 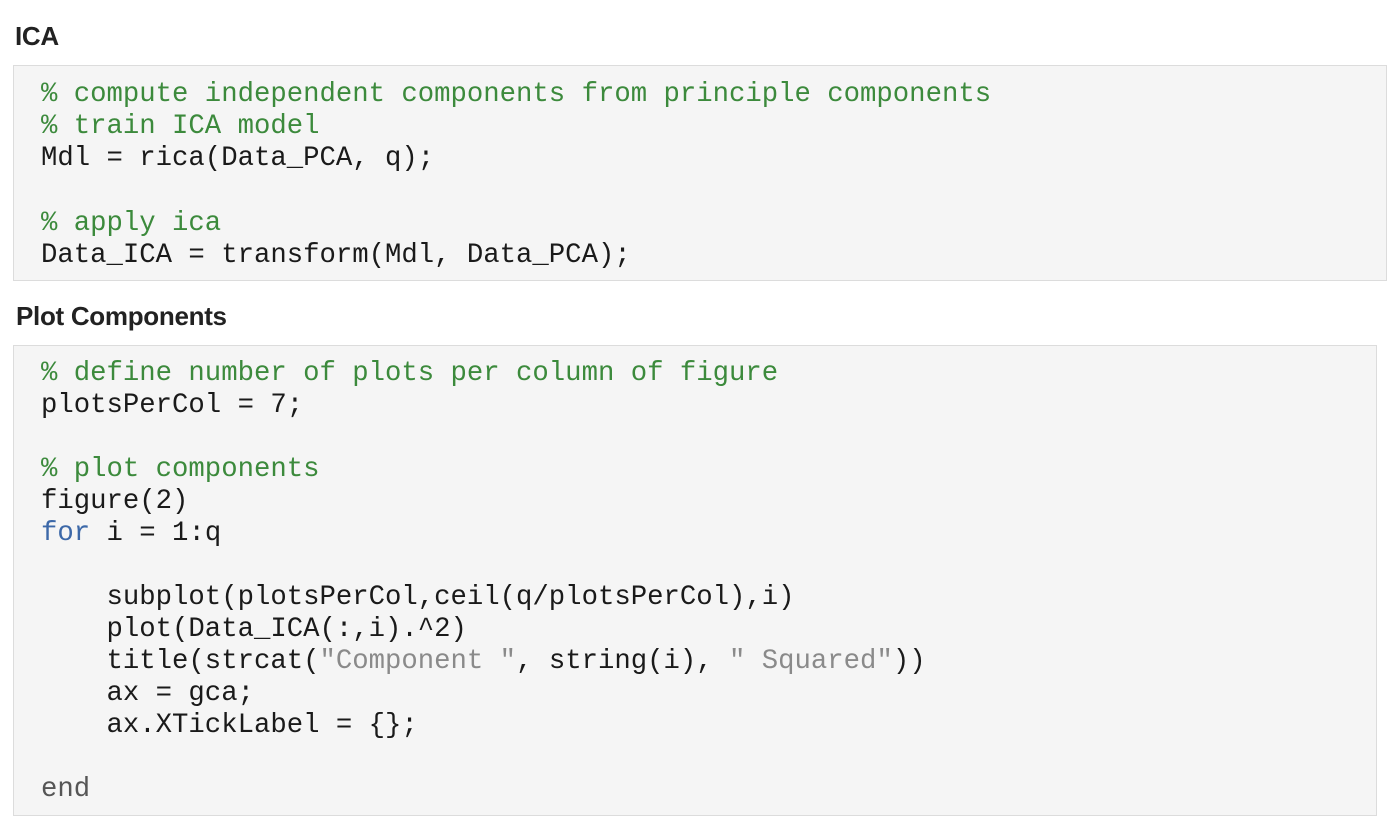 What do you see at coordinates (909, 661) in the screenshot?
I see `code-token: ))` at bounding box center [909, 661].